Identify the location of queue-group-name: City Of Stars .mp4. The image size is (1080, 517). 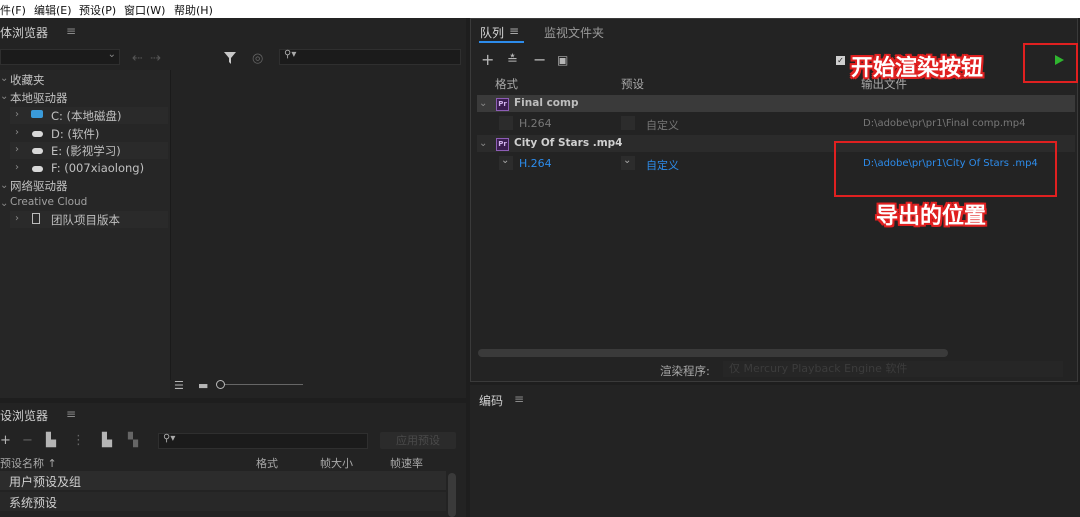
(568, 143).